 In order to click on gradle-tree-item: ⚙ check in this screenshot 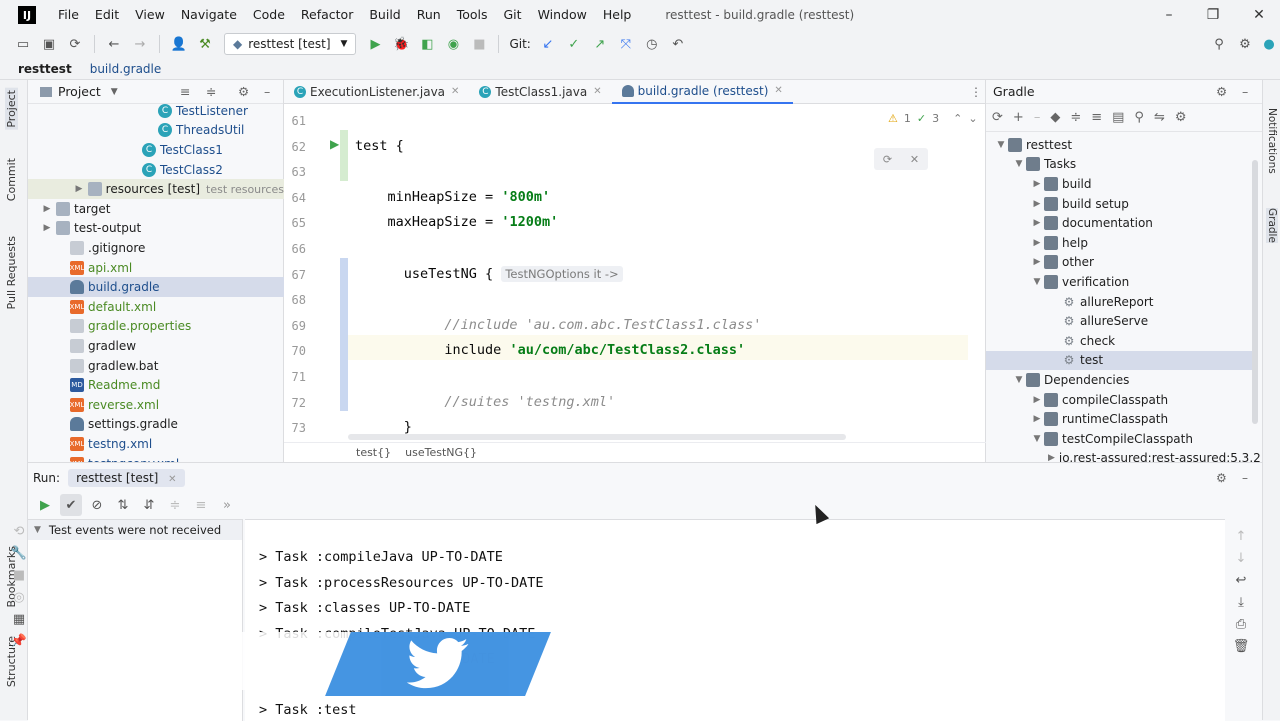, I will do `click(1119, 341)`.